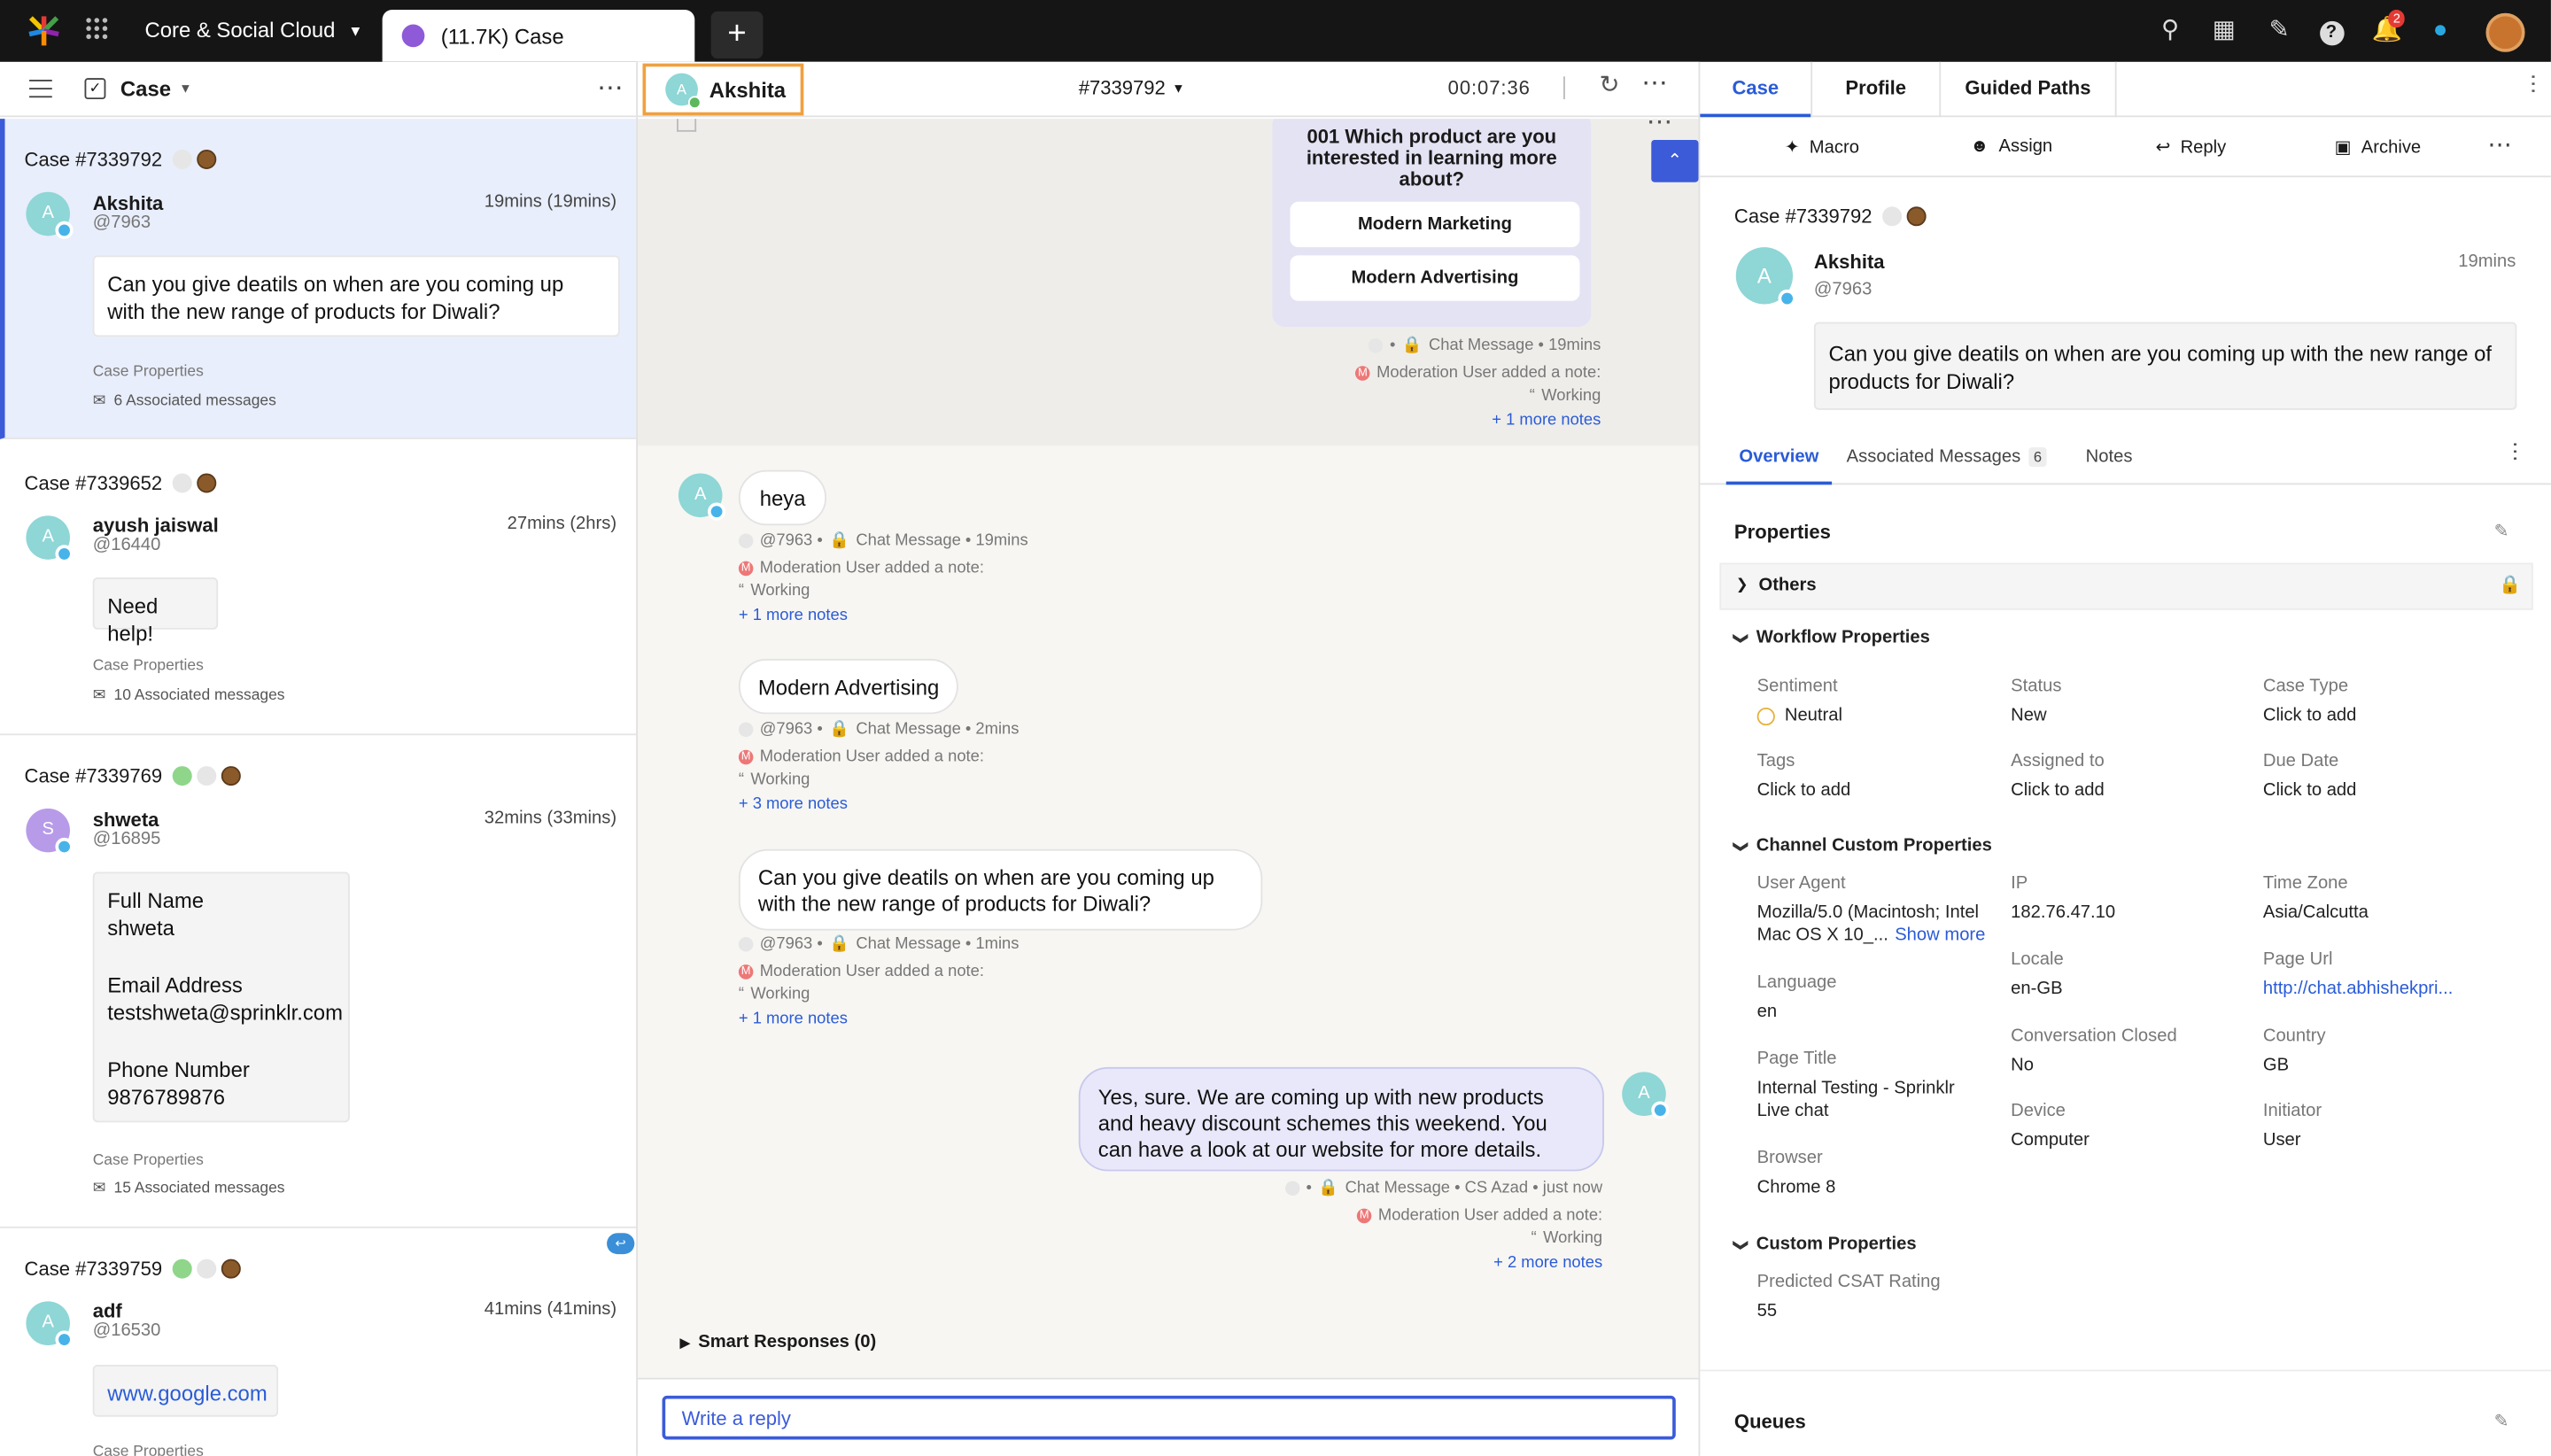  What do you see at coordinates (253, 30) in the screenshot?
I see `workspace-switcher: Core & Social Cloud ▼` at bounding box center [253, 30].